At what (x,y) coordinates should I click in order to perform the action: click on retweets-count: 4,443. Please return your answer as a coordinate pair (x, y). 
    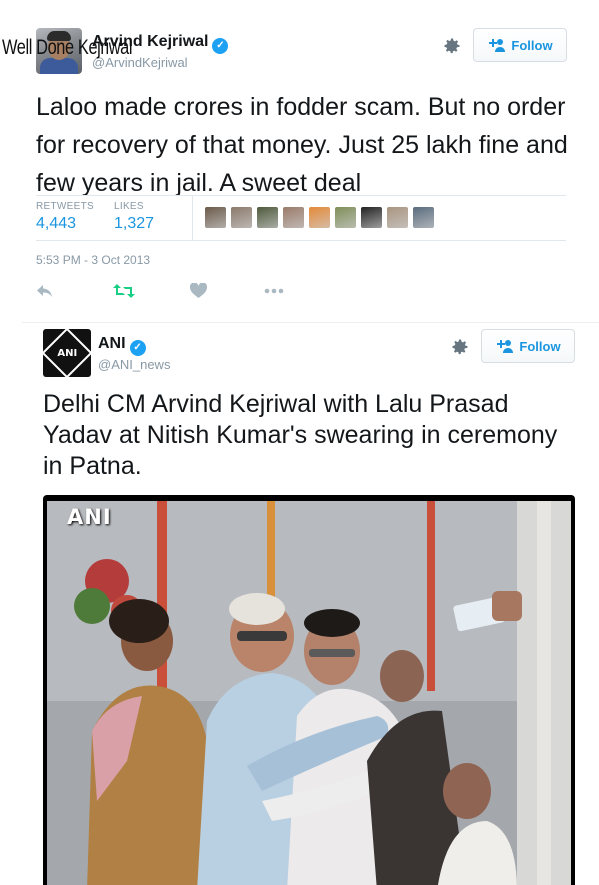
    Looking at the image, I should click on (56, 224).